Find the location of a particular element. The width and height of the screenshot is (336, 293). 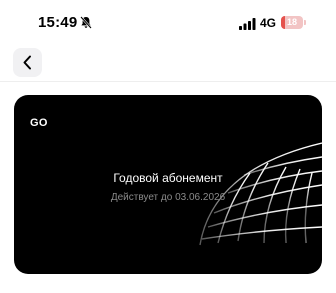

back-button is located at coordinates (27, 62).